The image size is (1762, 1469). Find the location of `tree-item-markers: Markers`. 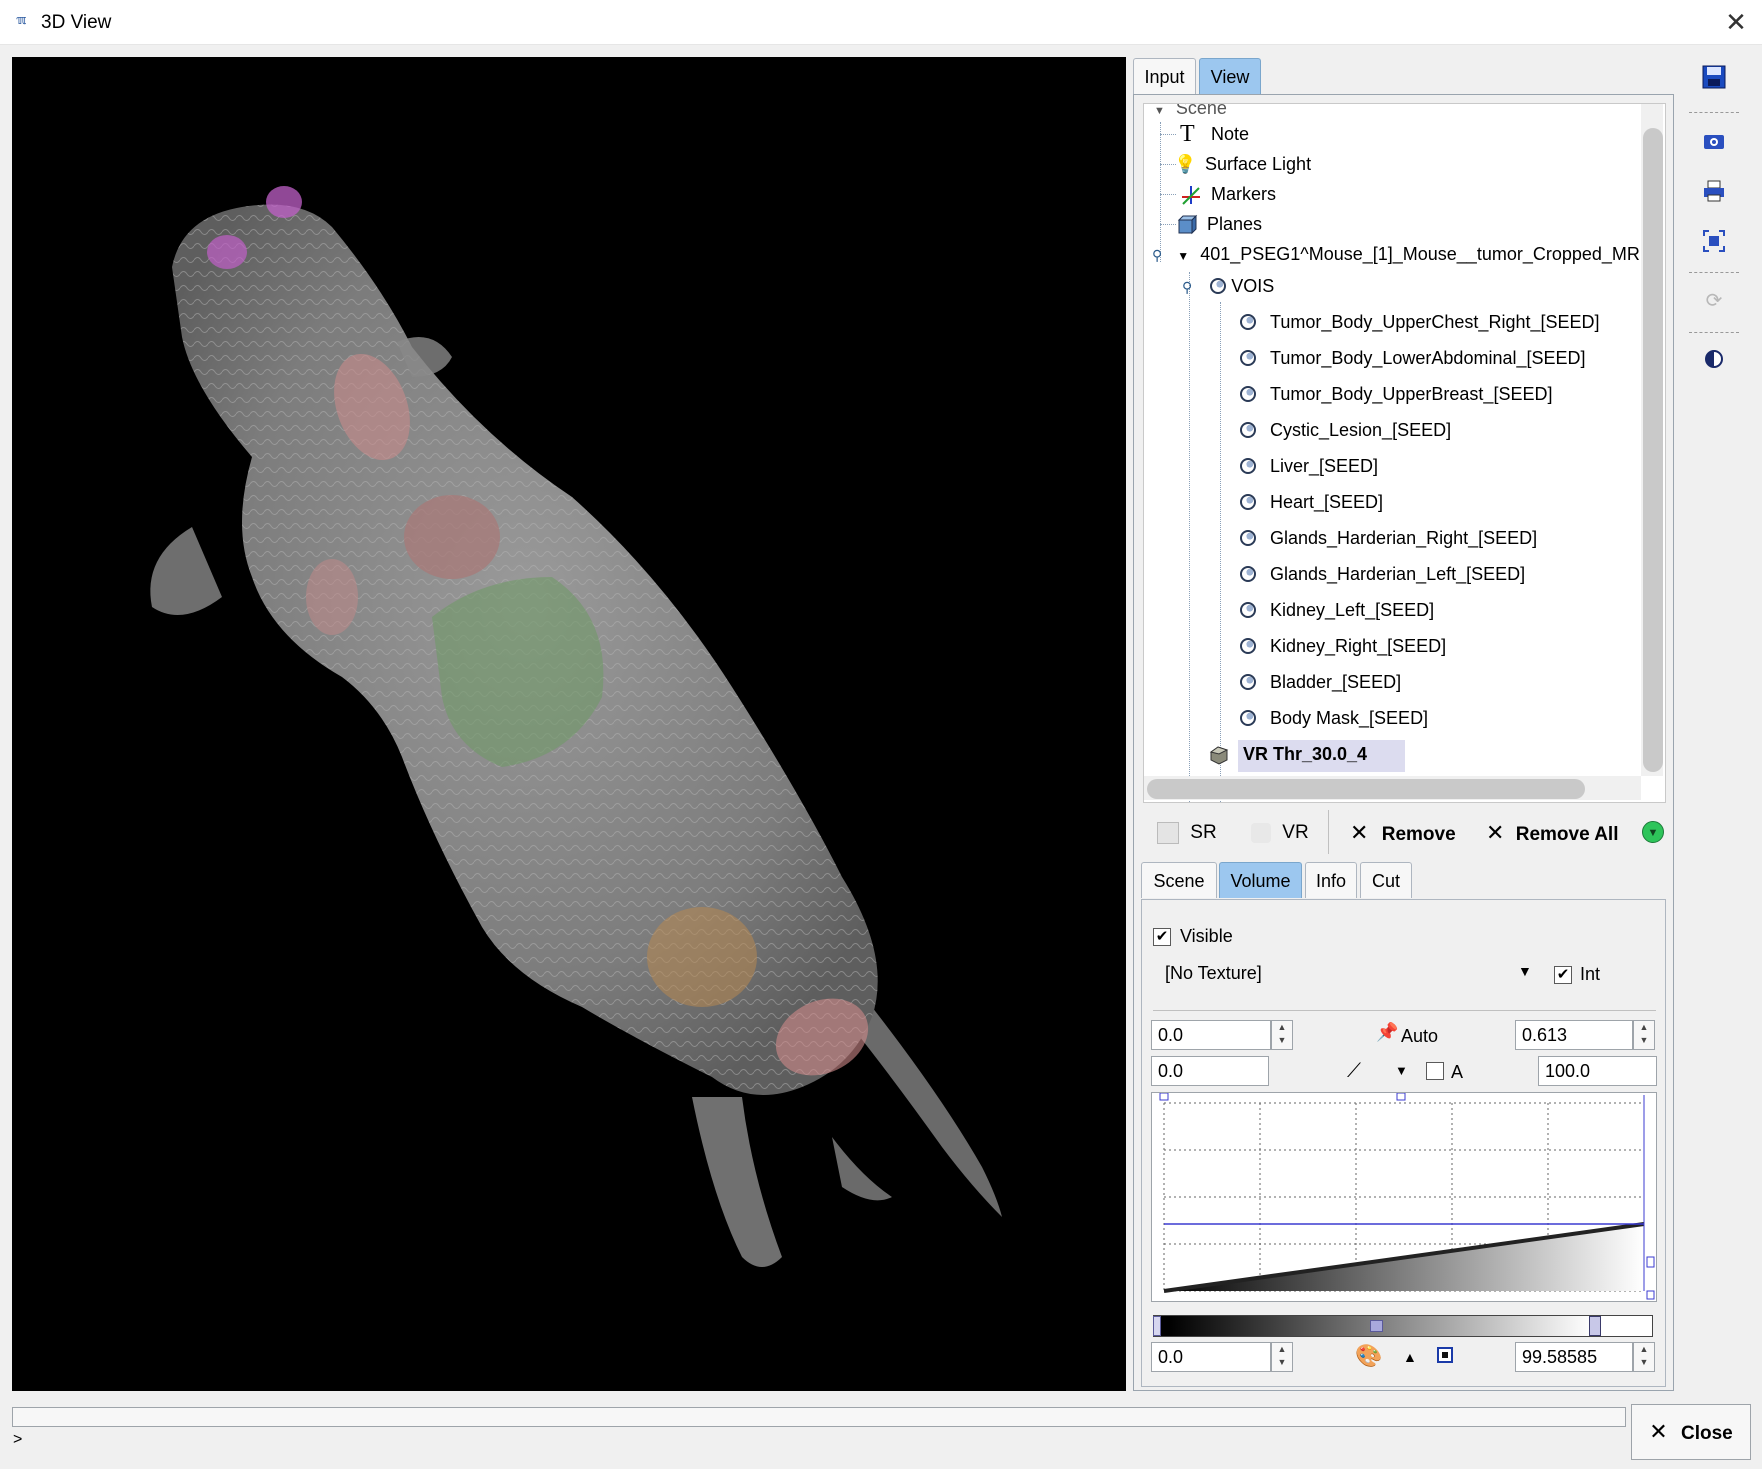

tree-item-markers: Markers is located at coordinates (1228, 194).